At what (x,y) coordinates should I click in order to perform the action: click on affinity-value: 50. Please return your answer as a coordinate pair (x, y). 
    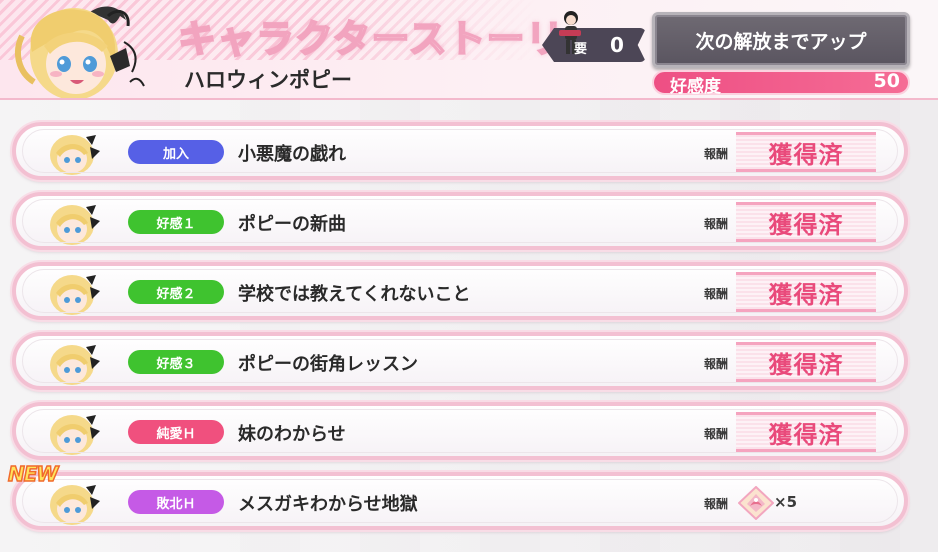
    Looking at the image, I should click on (886, 81).